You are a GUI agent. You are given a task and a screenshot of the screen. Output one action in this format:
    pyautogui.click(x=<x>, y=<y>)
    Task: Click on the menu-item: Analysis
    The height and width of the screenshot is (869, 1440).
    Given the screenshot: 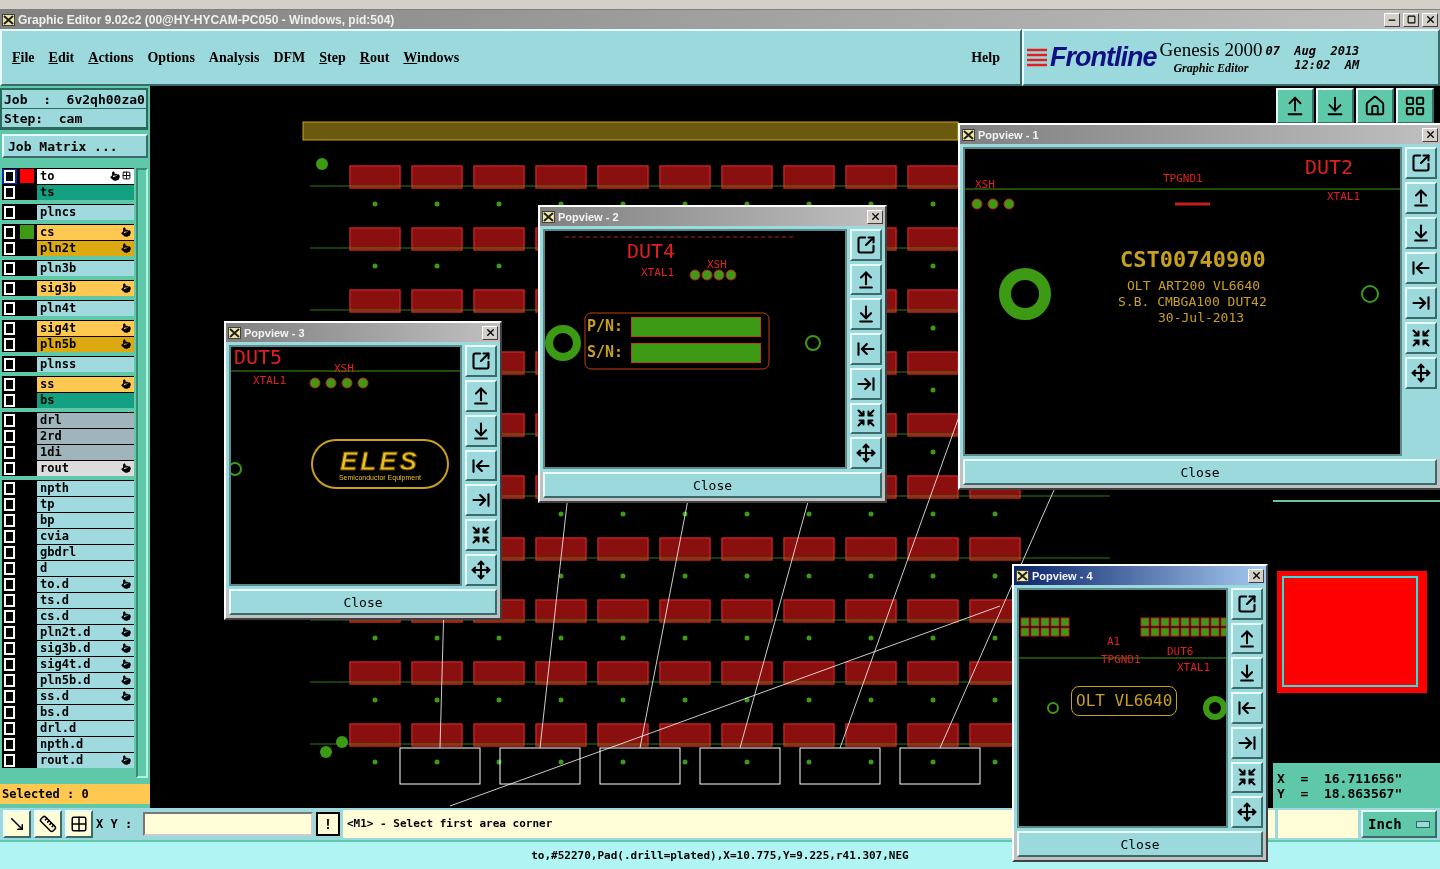 What is the action you would take?
    pyautogui.click(x=234, y=57)
    